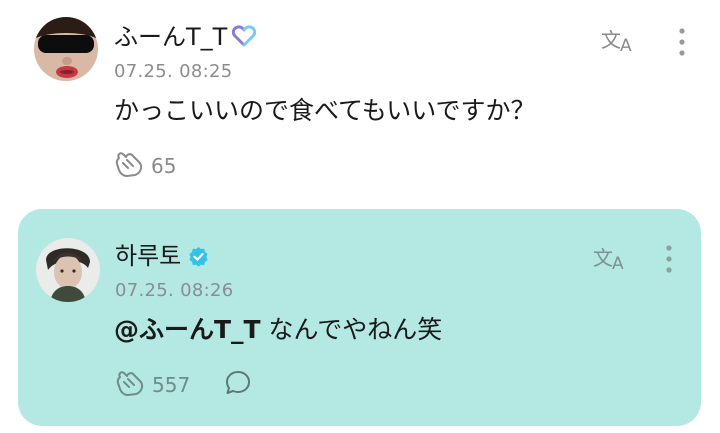 This screenshot has height=433, width=720. Describe the element at coordinates (351, 329) in the screenshot. I see `reply-text-body: なんでやねん笑` at that location.